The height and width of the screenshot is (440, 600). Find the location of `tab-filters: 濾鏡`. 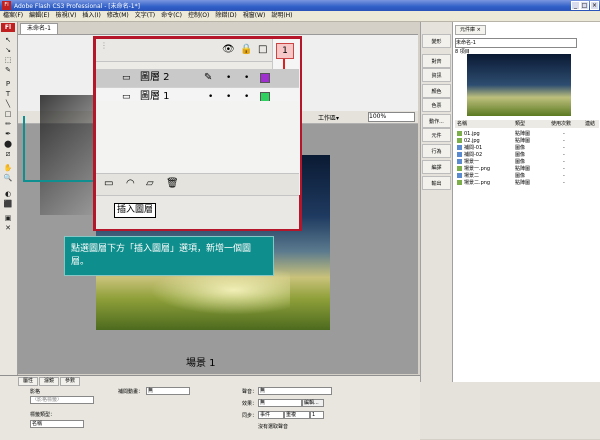

tab-filters: 濾鏡 is located at coordinates (49, 381).